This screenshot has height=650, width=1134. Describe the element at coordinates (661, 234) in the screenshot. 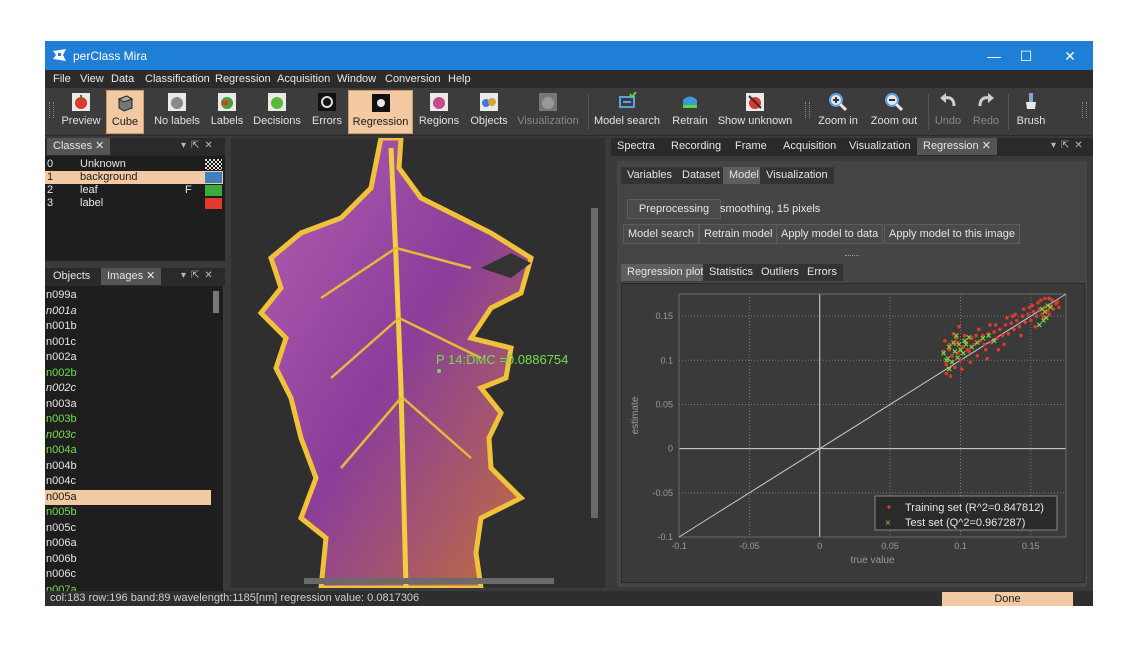

I see `model-search-action-button: Model search` at that location.